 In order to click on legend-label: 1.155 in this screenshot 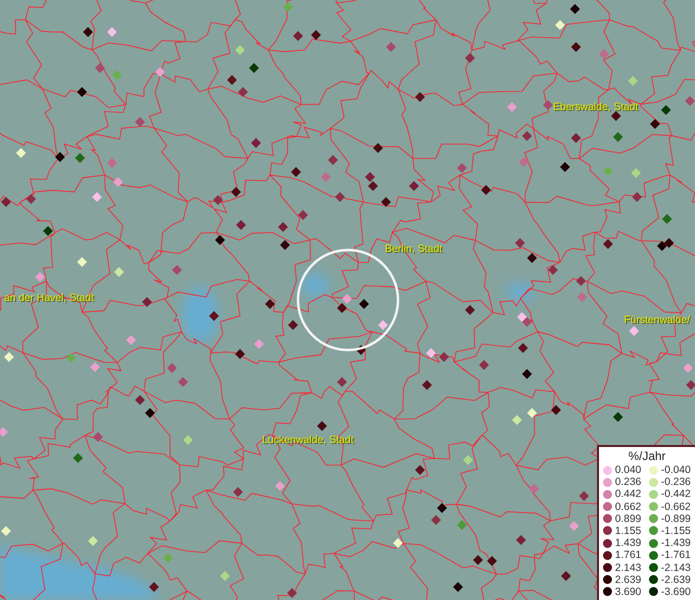, I will do `click(628, 530)`.